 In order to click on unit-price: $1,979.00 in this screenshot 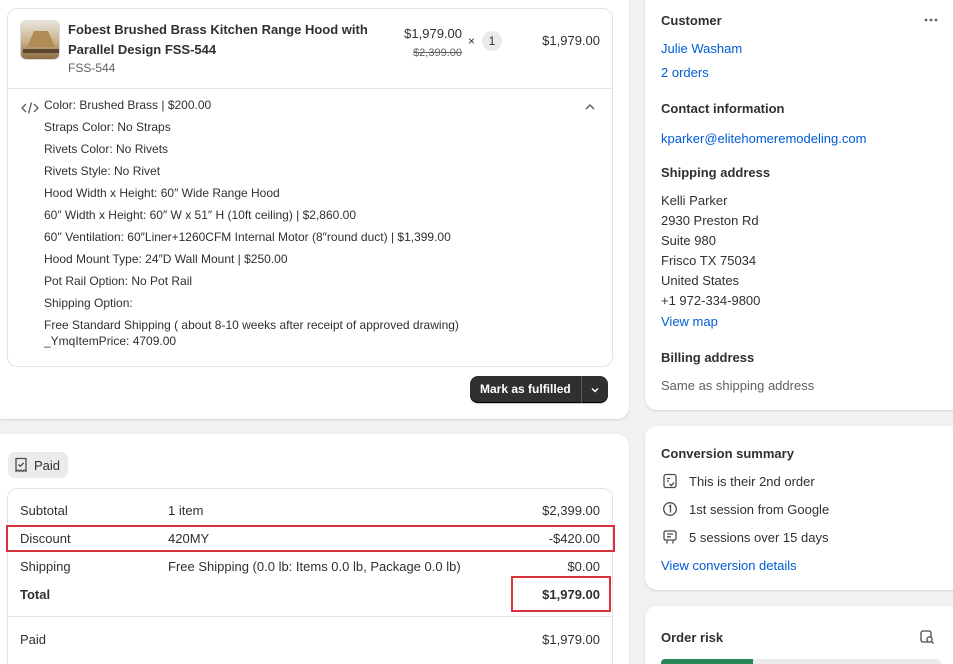, I will do `click(433, 33)`.